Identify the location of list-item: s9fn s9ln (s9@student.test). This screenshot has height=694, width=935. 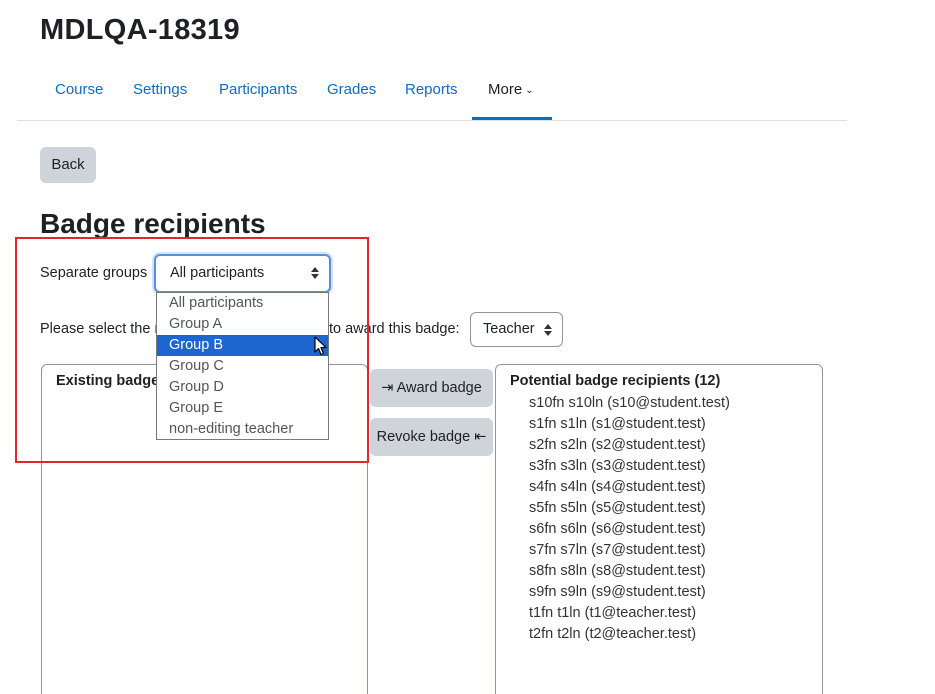
(617, 592).